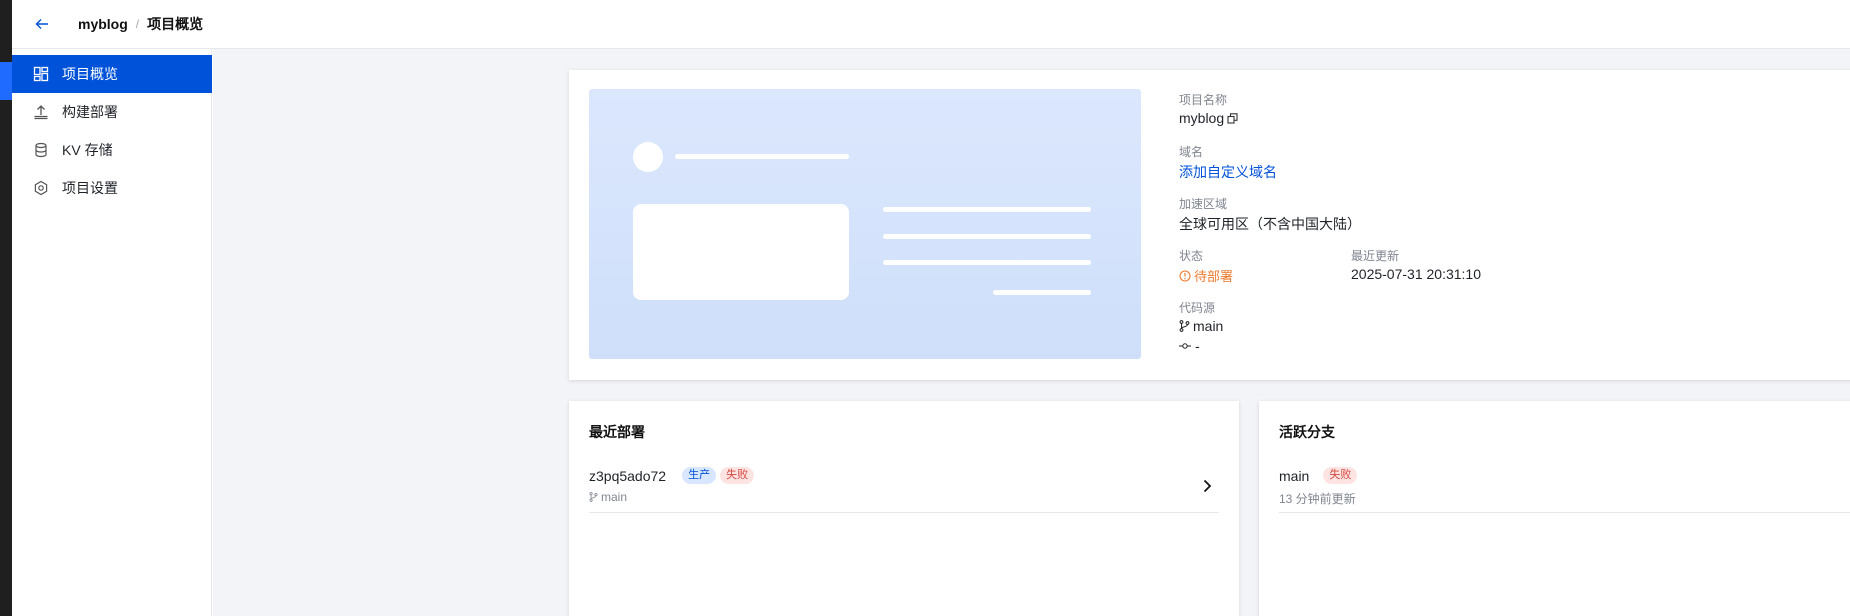 The height and width of the screenshot is (616, 1850). What do you see at coordinates (6, 81) in the screenshot?
I see `active-window-marker` at bounding box center [6, 81].